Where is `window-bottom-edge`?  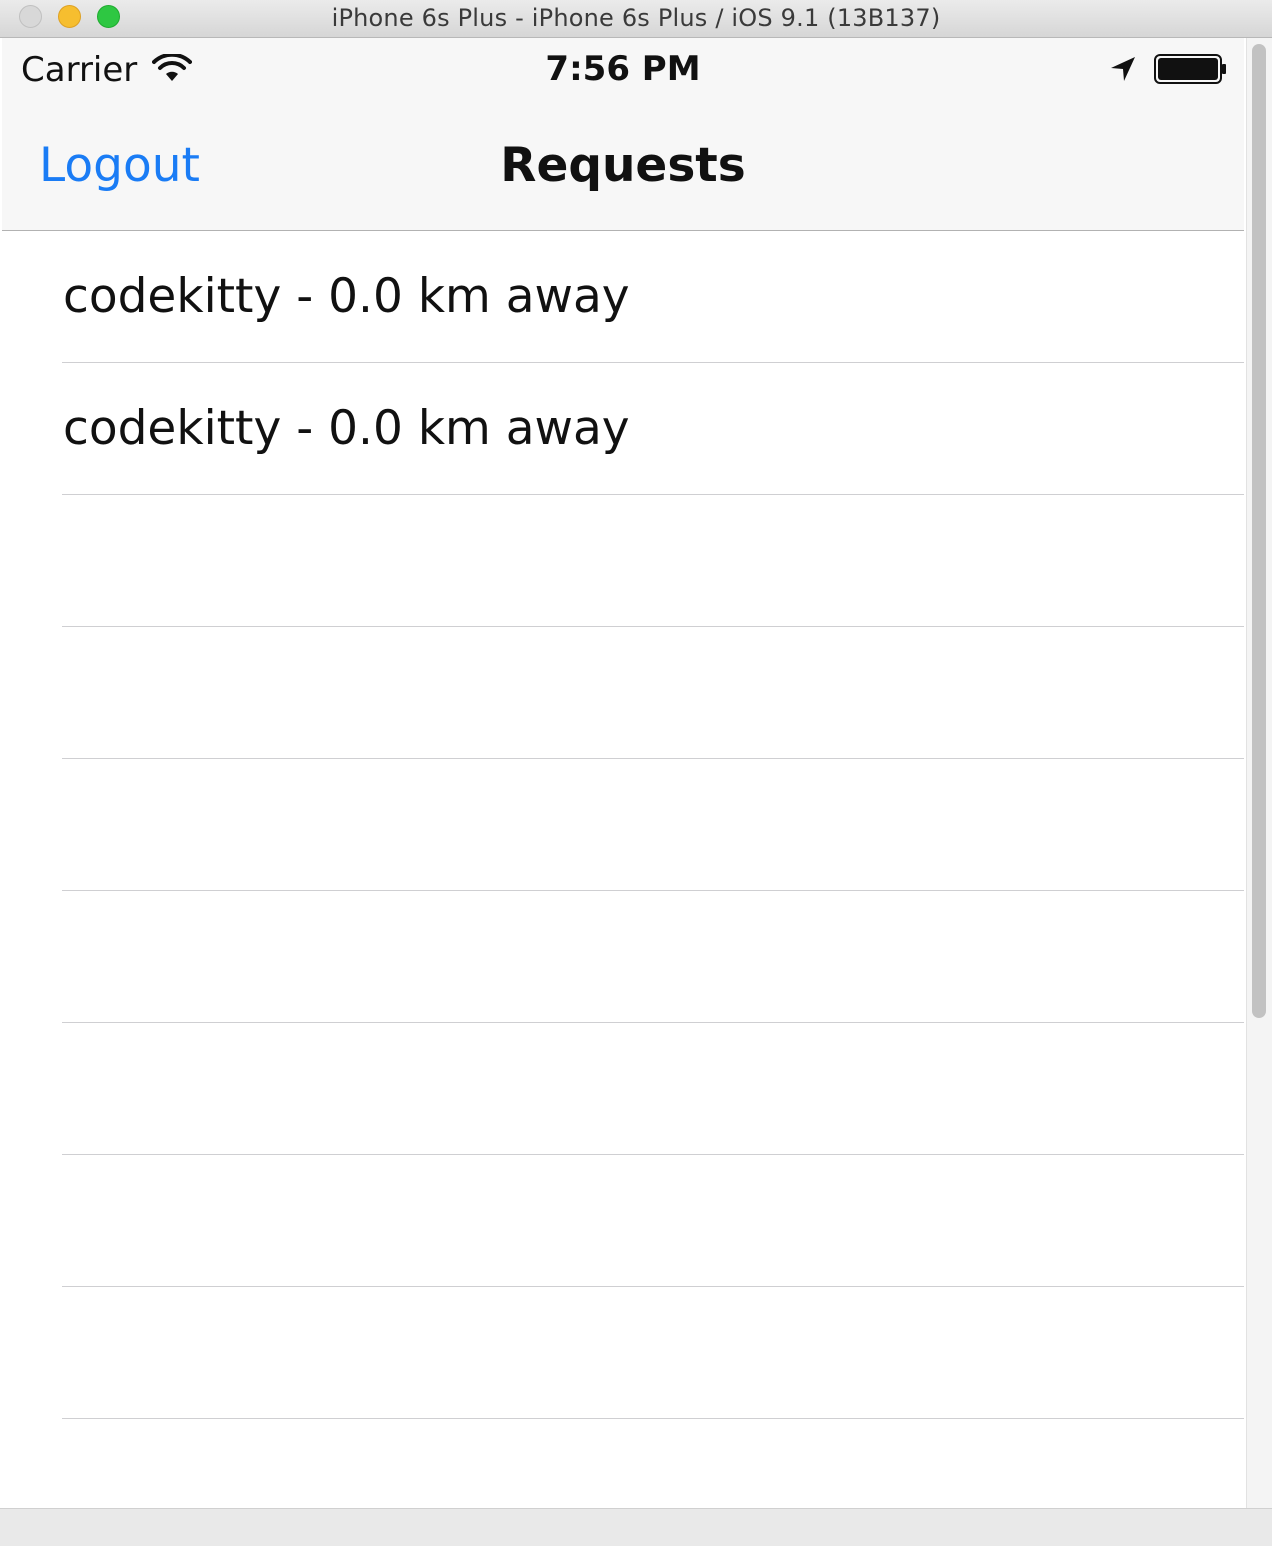
window-bottom-edge is located at coordinates (636, 1527).